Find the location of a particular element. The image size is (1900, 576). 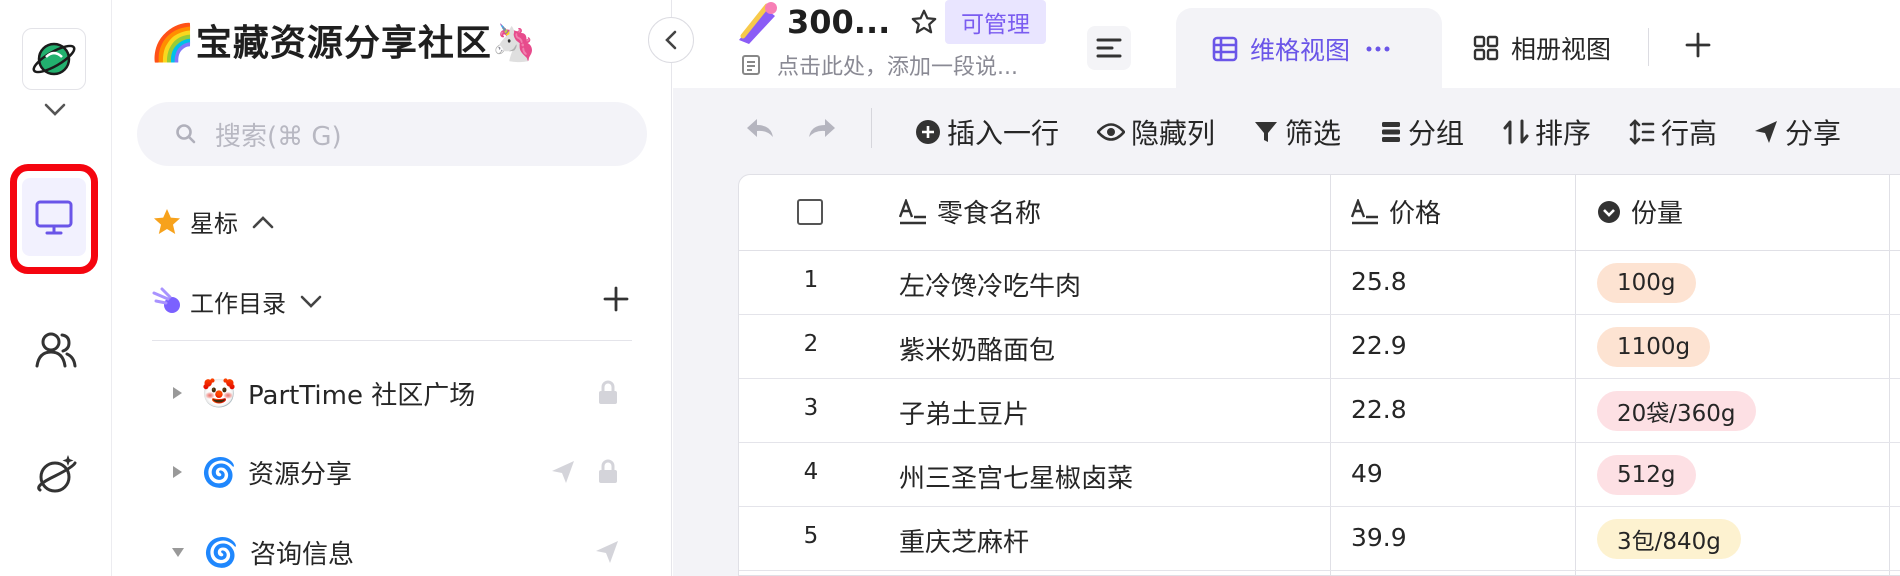

view-list-toggle is located at coordinates (1109, 48).